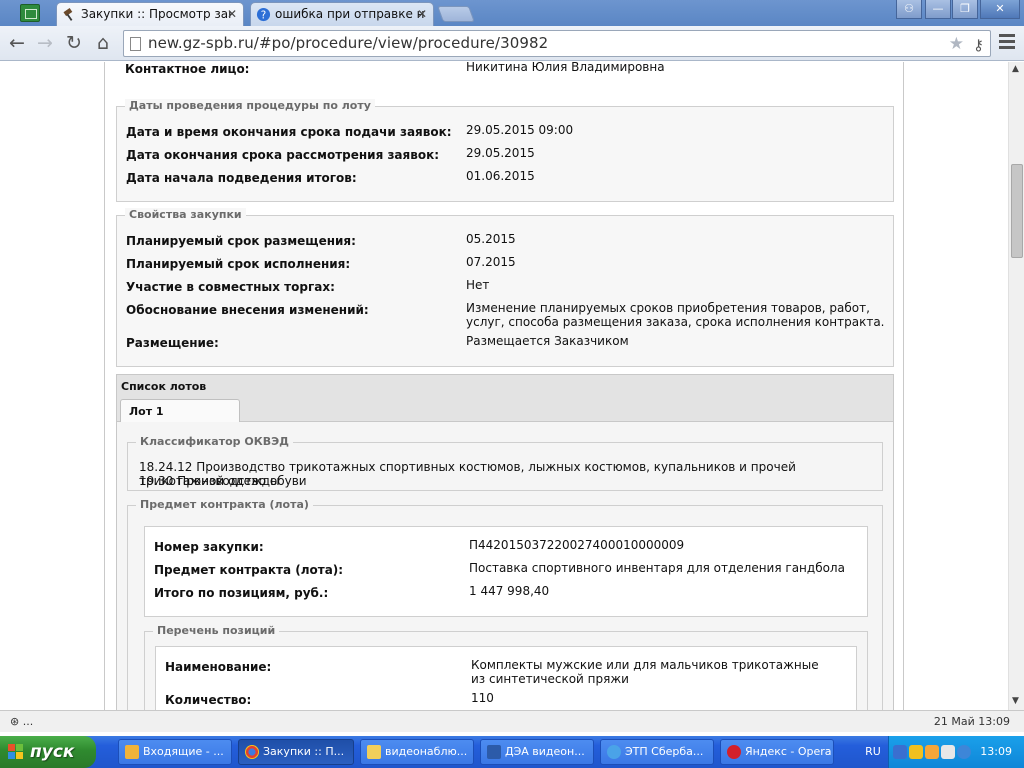  What do you see at coordinates (45, 43) in the screenshot?
I see `forward-icon: →` at bounding box center [45, 43].